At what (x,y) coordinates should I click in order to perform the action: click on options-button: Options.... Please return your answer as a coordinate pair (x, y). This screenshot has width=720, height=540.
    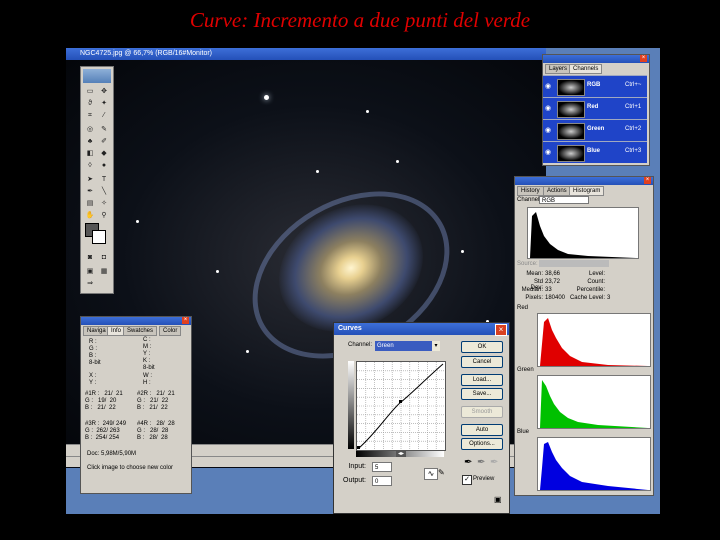
    Looking at the image, I should click on (482, 444).